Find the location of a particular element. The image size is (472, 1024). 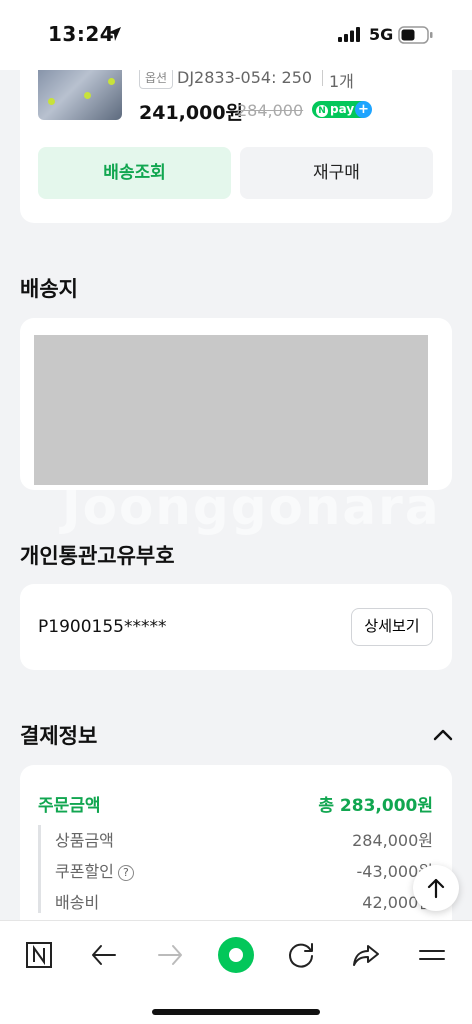

track-delivery-button: 배송조회 is located at coordinates (134, 173).